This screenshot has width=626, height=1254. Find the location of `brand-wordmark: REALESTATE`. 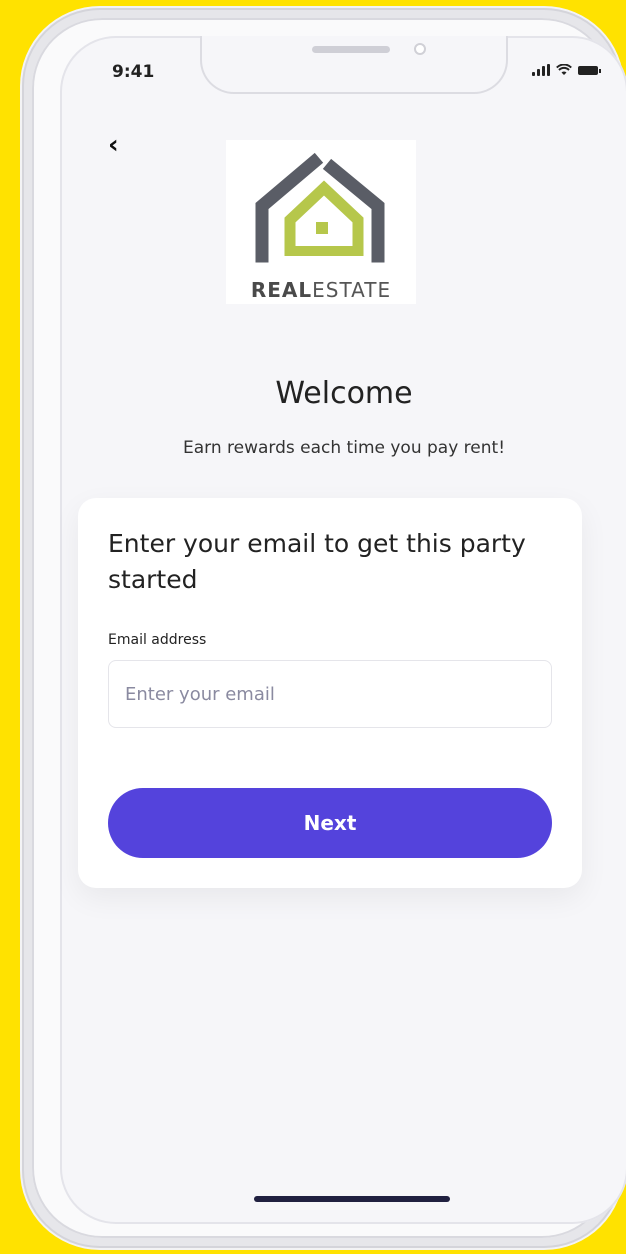

brand-wordmark: REALESTATE is located at coordinates (321, 290).